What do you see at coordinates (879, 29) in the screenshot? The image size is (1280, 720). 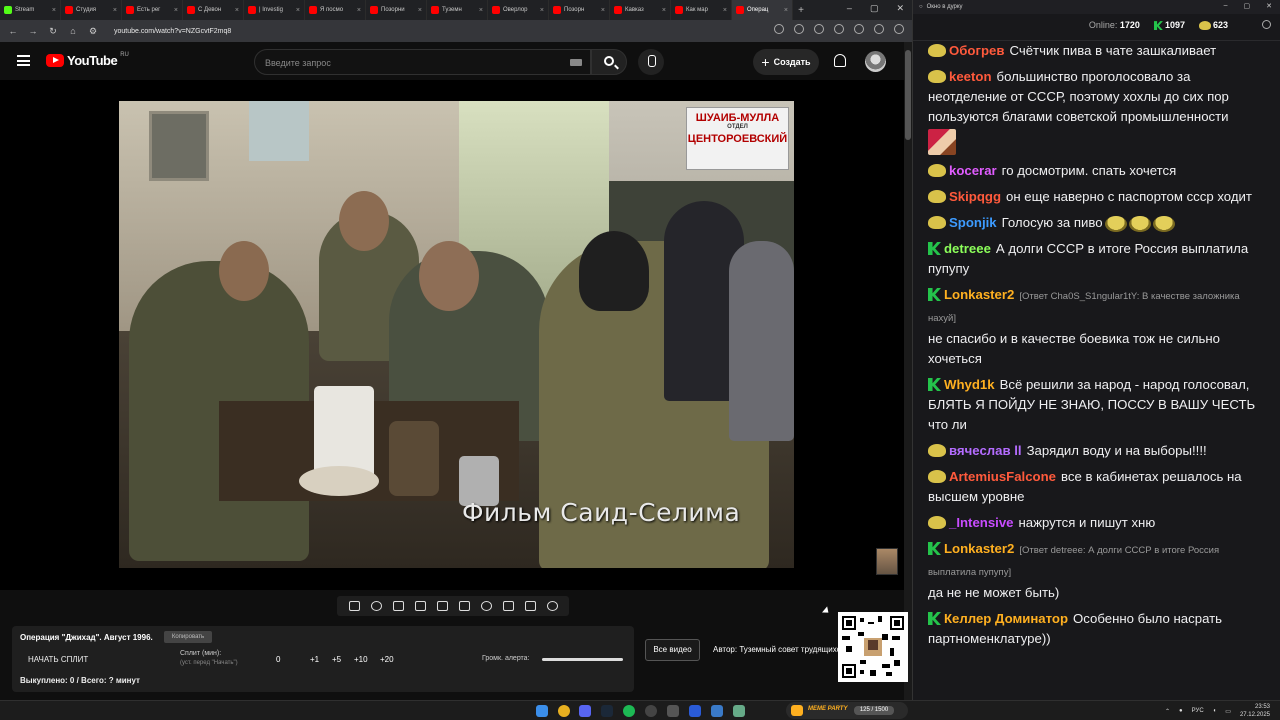 I see `download-icon` at bounding box center [879, 29].